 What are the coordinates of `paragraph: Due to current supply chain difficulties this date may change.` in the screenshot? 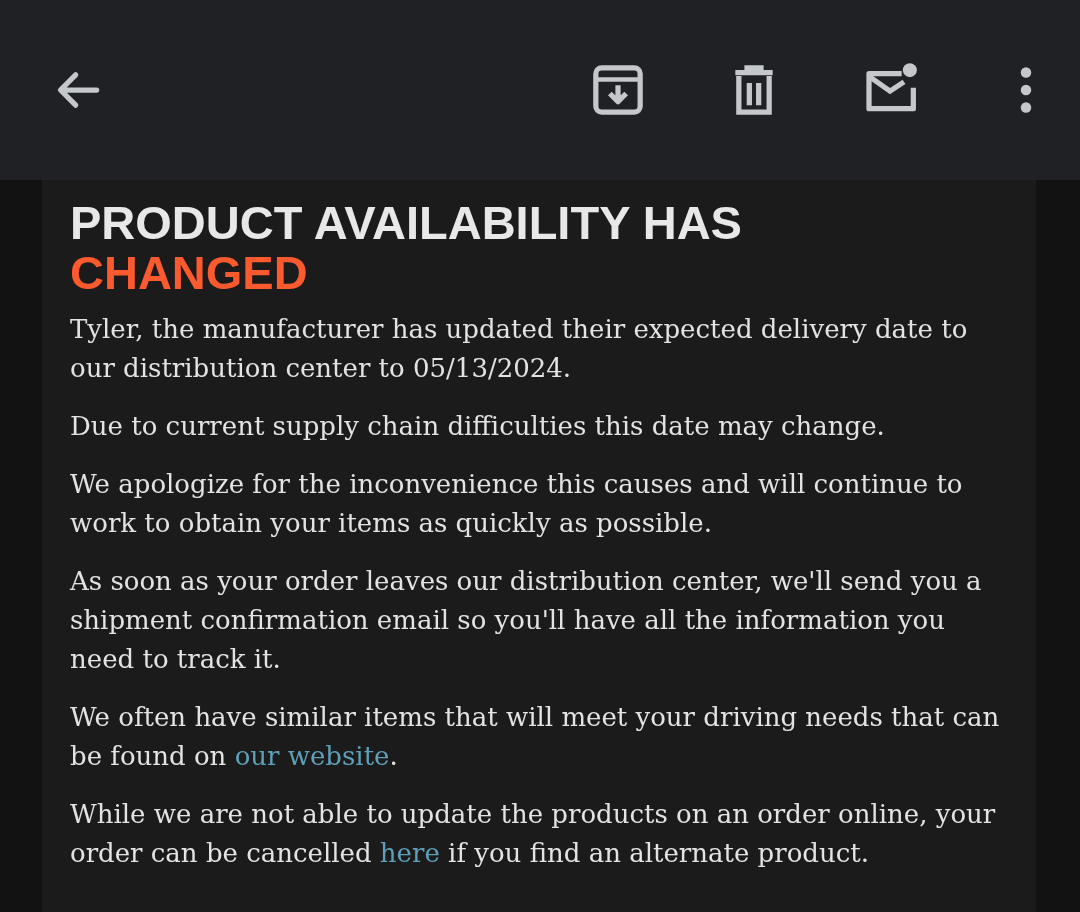 It's located at (478, 426).